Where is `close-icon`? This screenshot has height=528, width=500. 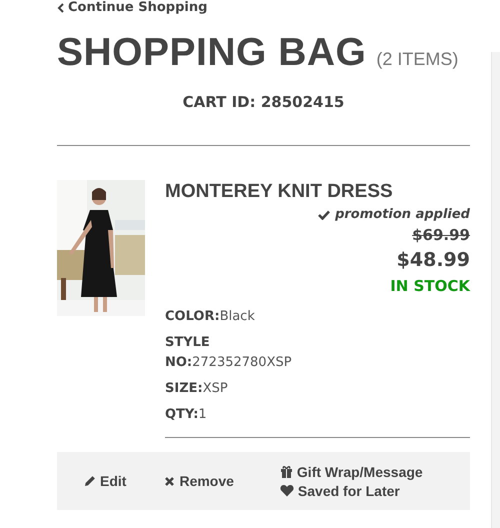 close-icon is located at coordinates (170, 481).